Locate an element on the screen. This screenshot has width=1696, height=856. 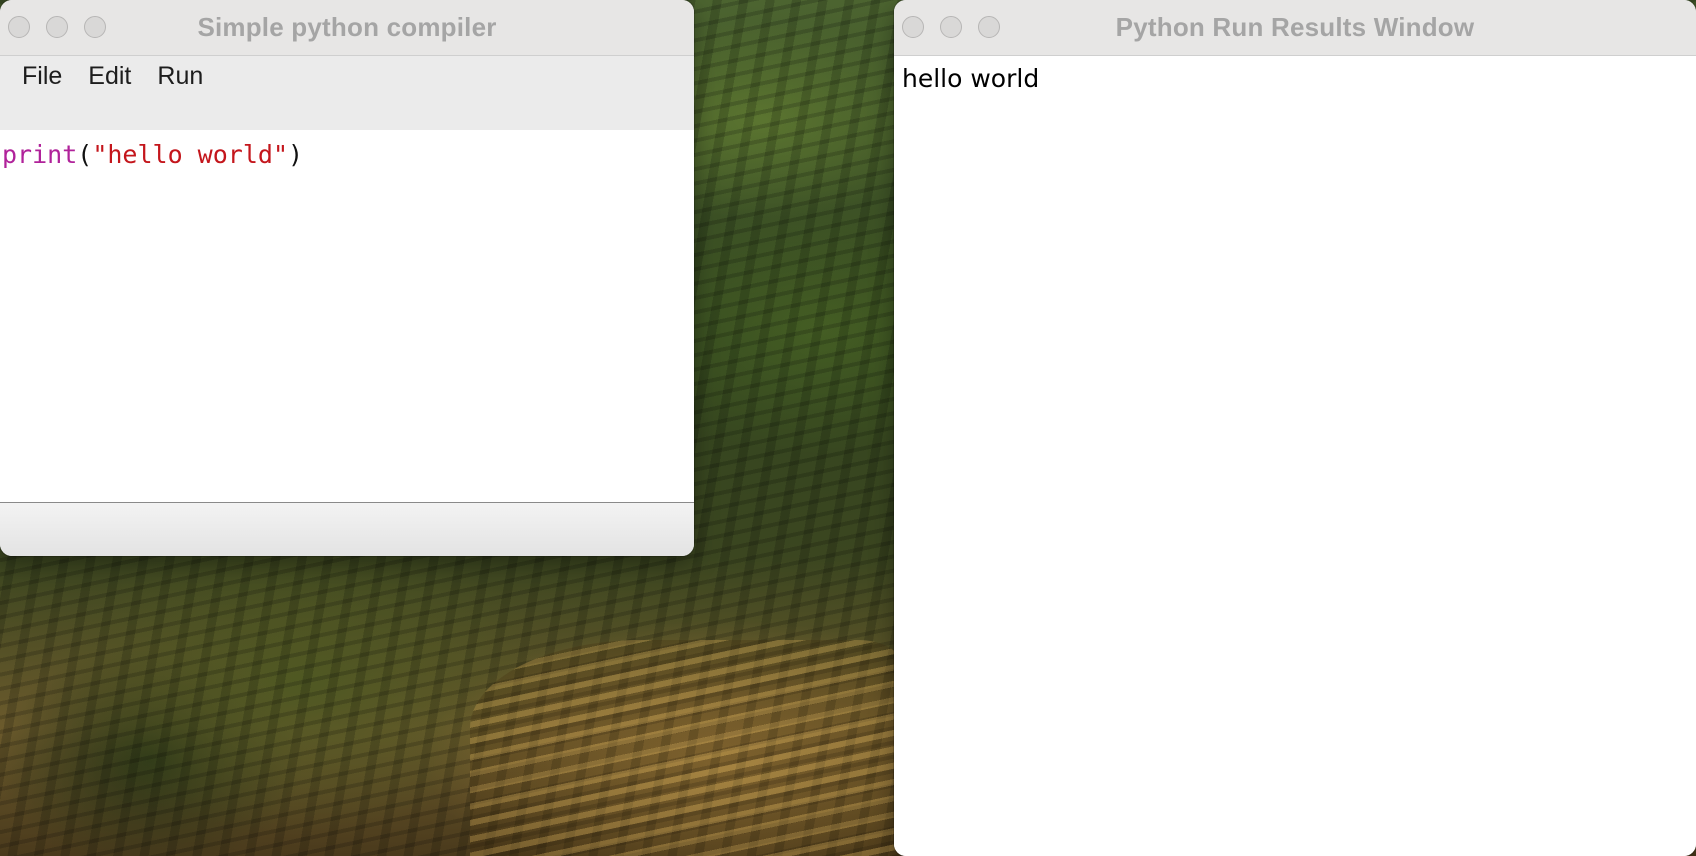
compiler-menubar: File Edit Run is located at coordinates (347, 93).